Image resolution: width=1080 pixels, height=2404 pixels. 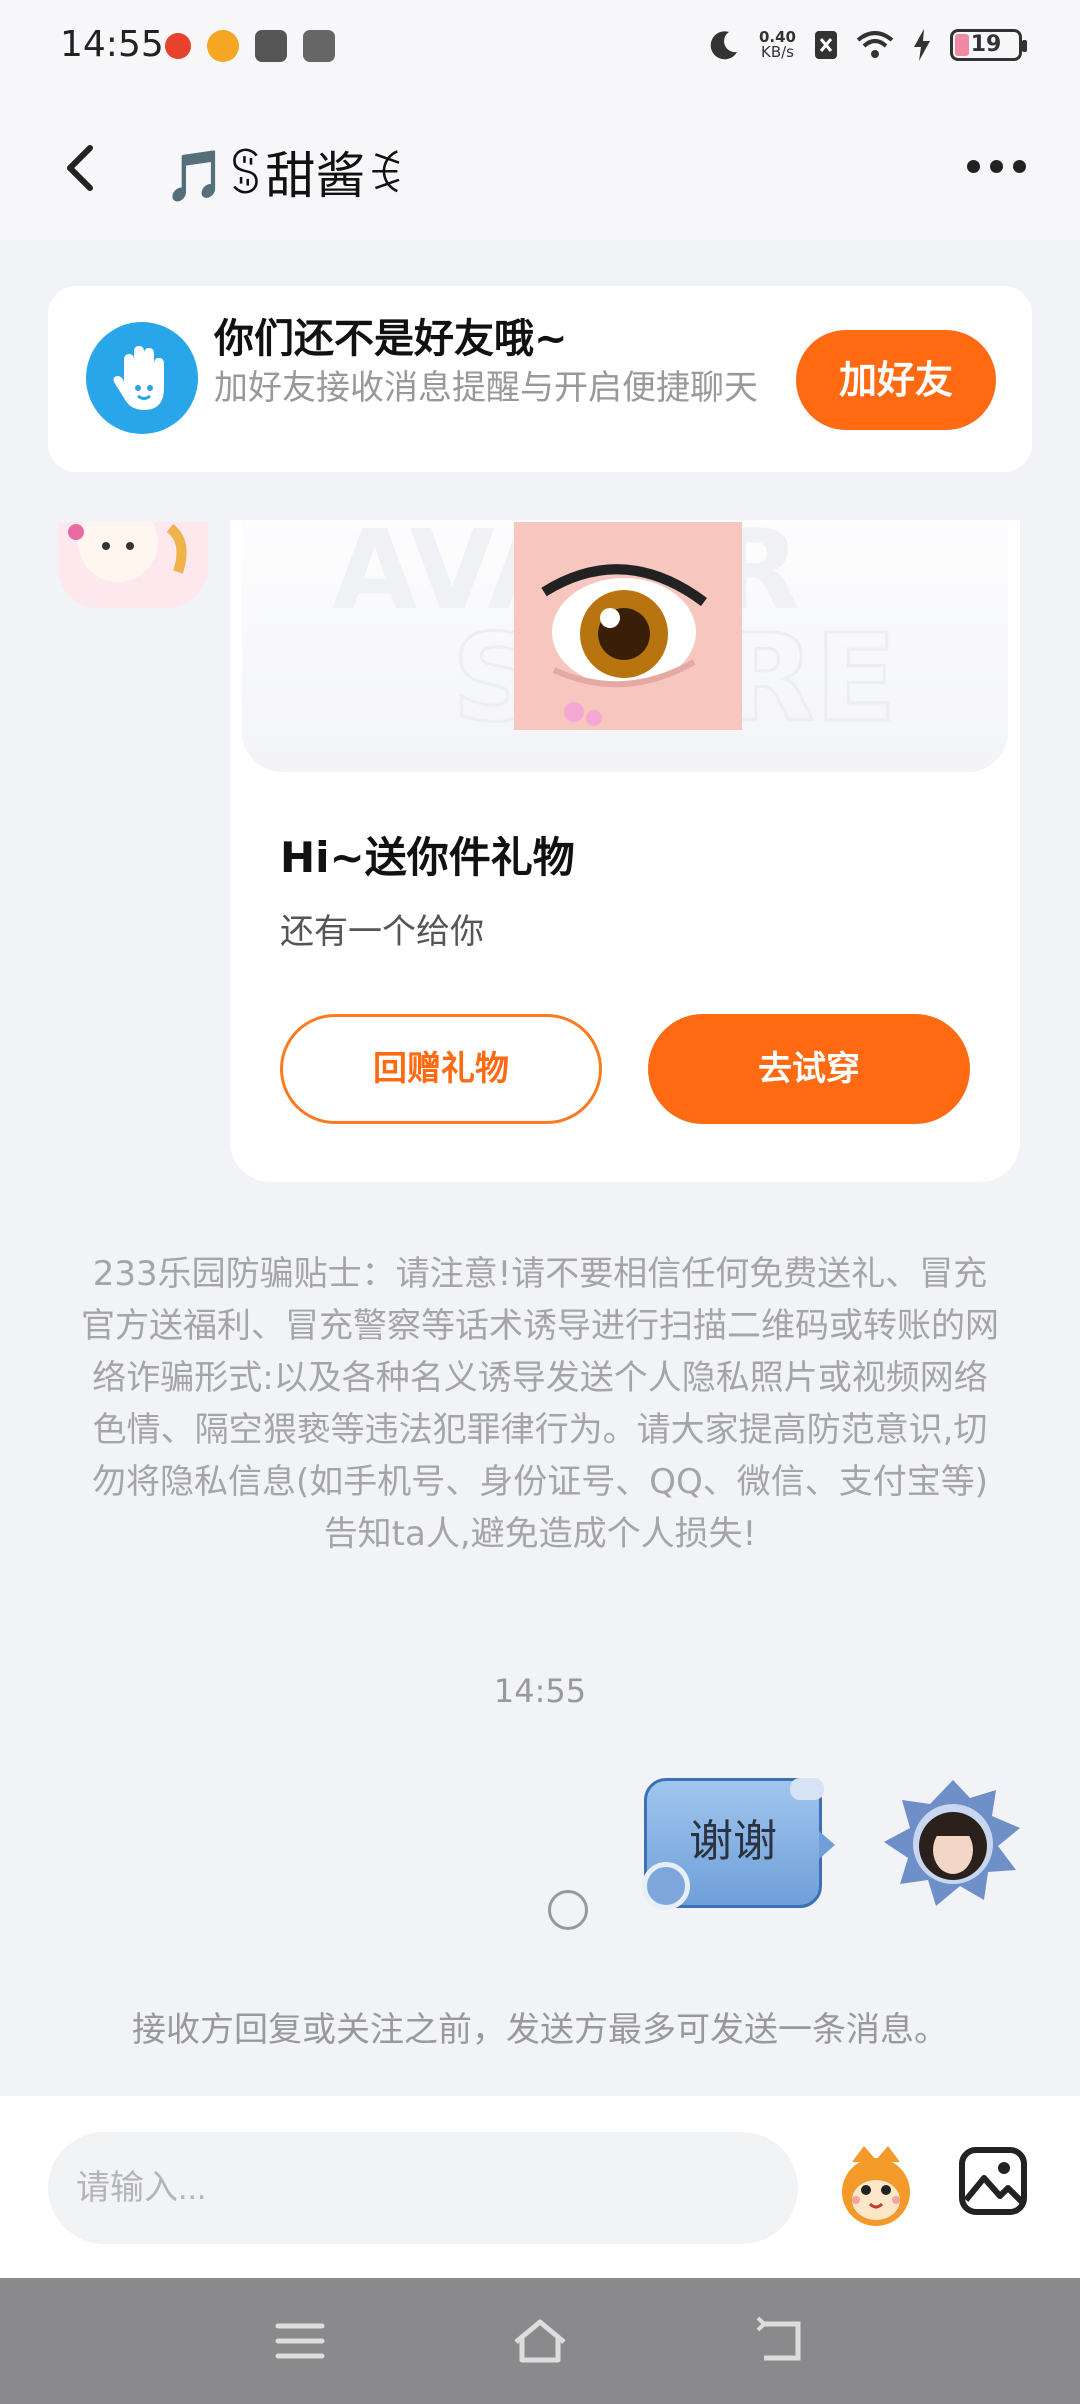 What do you see at coordinates (826, 45) in the screenshot?
I see `no-sim-icon` at bounding box center [826, 45].